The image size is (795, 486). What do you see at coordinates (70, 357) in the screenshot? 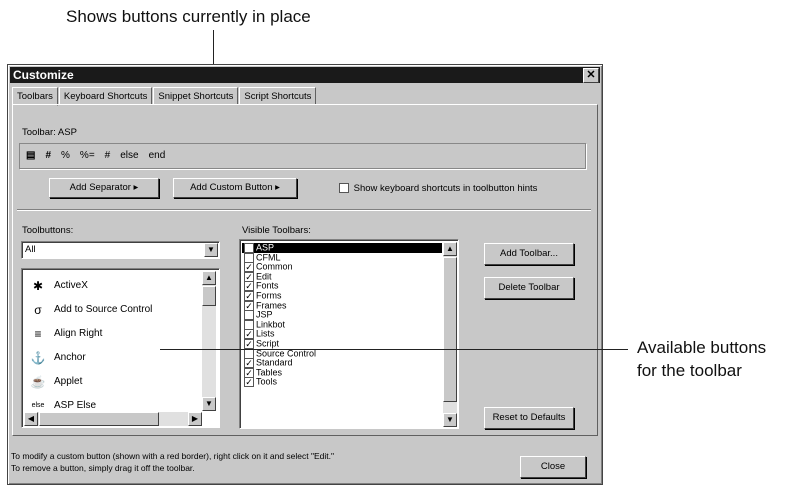
I see `toolbutton-label: Anchor` at bounding box center [70, 357].